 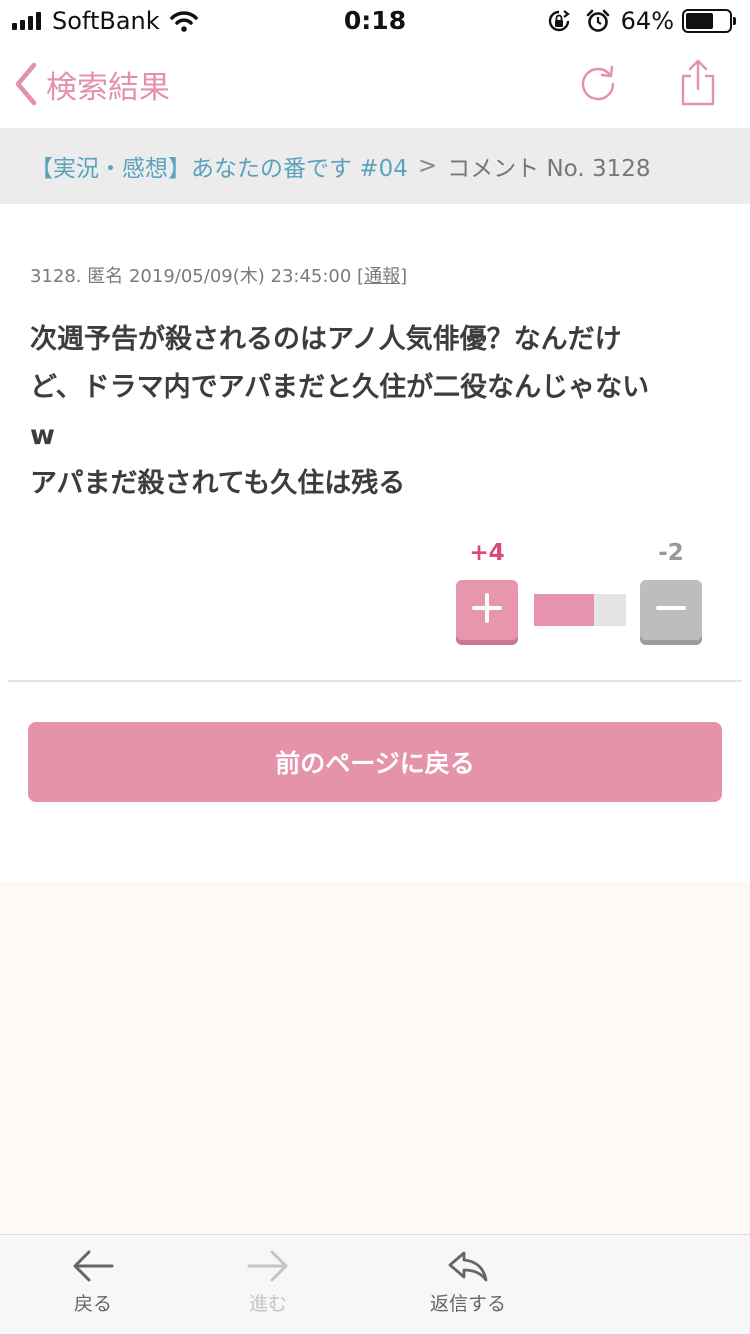 I want to click on tab-back: 戻る, so click(x=93, y=1289).